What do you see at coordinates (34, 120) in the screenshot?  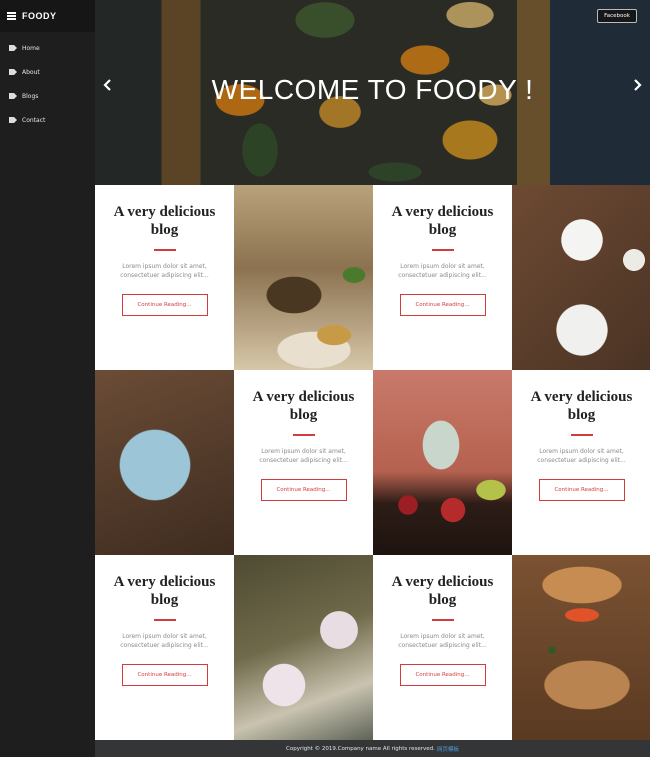 I see `sidebar-item-label: Contact` at bounding box center [34, 120].